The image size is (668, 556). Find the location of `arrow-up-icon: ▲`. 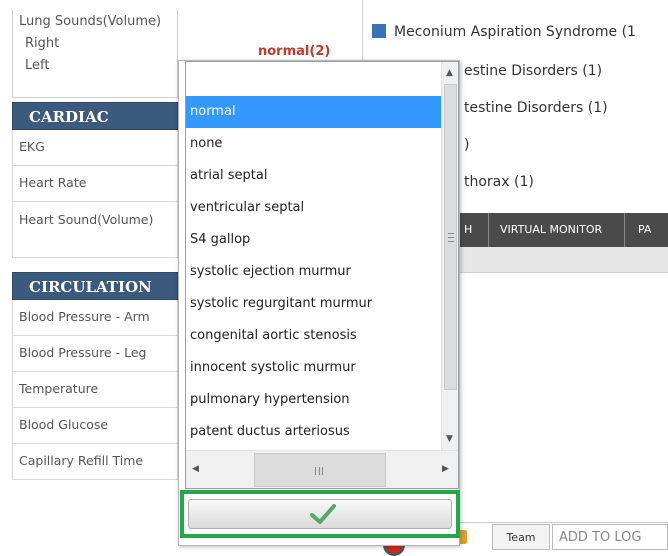

arrow-up-icon: ▲ is located at coordinates (449, 73).